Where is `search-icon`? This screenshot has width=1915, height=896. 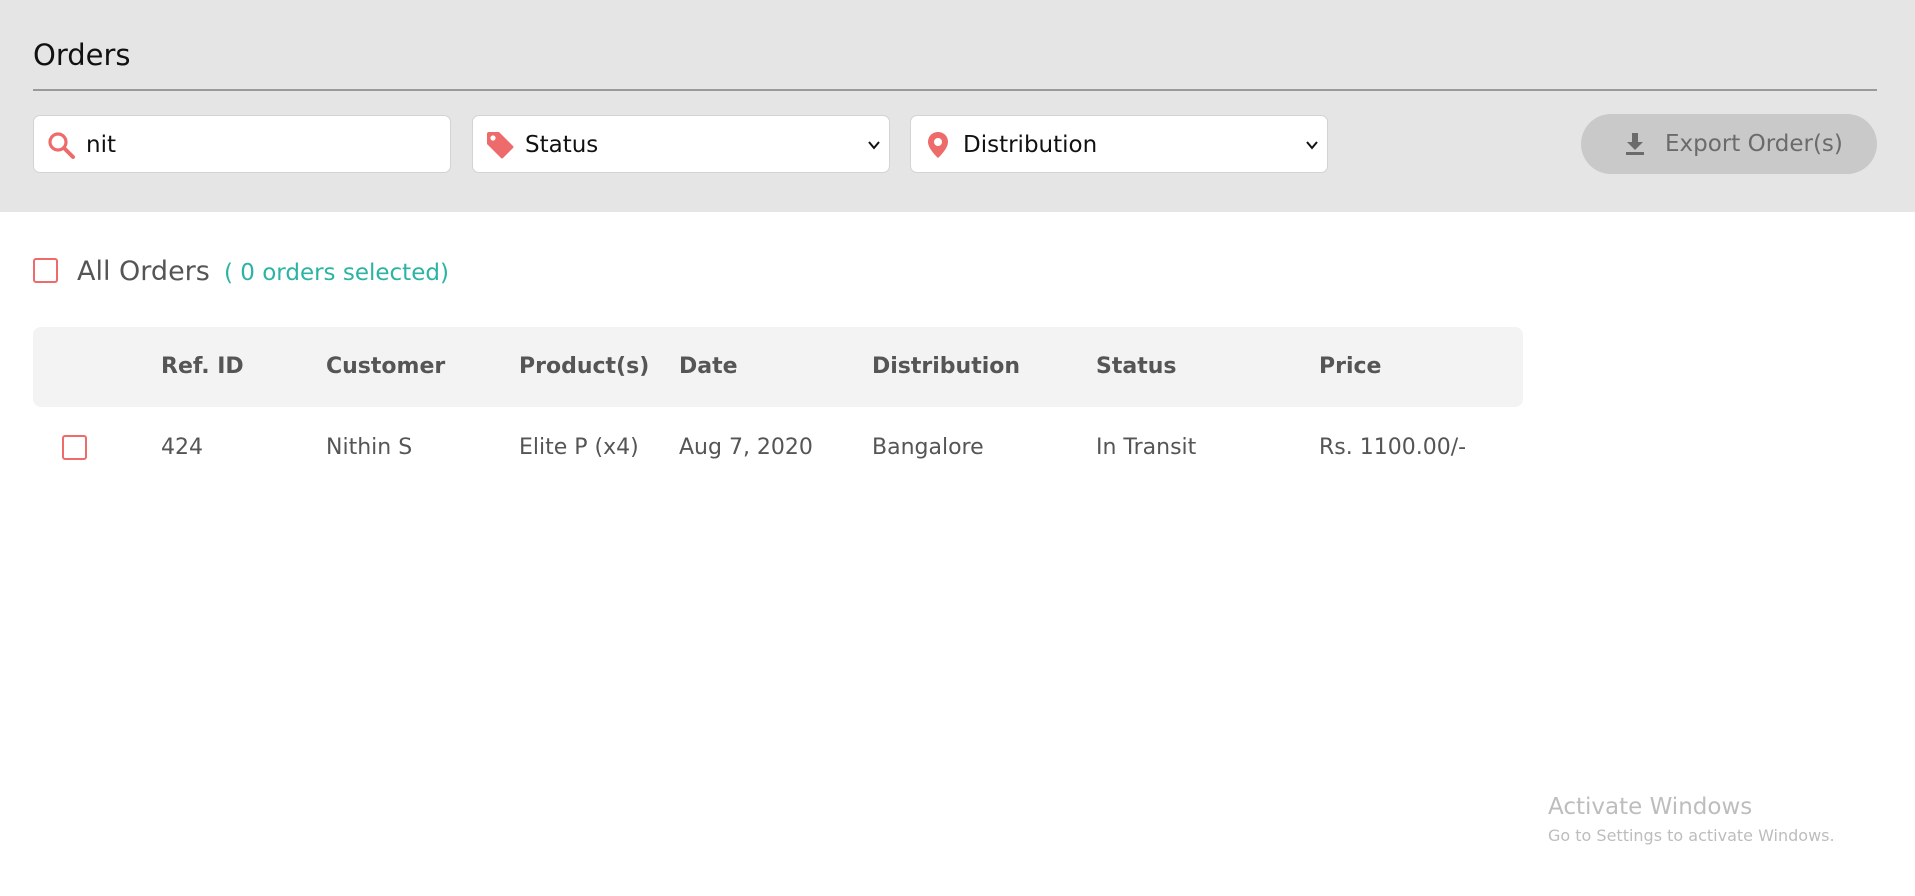
search-icon is located at coordinates (61, 145).